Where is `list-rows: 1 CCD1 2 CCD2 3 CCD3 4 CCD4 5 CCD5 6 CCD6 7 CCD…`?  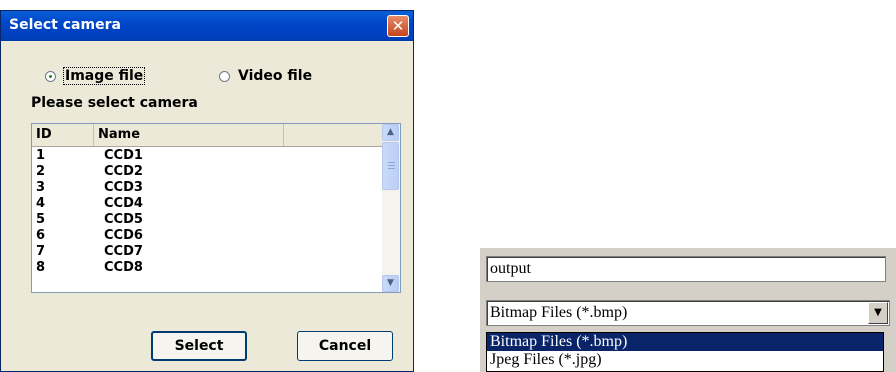
list-rows: 1 CCD1 2 CCD2 3 CCD3 4 CCD4 5 CCD5 6 CCD6 7 CCD… is located at coordinates (207, 212).